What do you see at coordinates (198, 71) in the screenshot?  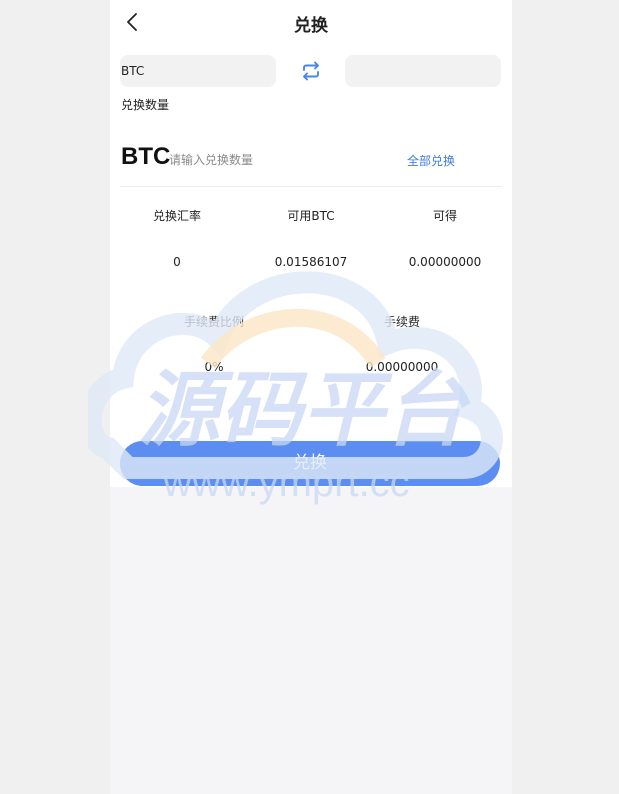 I see `from-coin-select: BTC` at bounding box center [198, 71].